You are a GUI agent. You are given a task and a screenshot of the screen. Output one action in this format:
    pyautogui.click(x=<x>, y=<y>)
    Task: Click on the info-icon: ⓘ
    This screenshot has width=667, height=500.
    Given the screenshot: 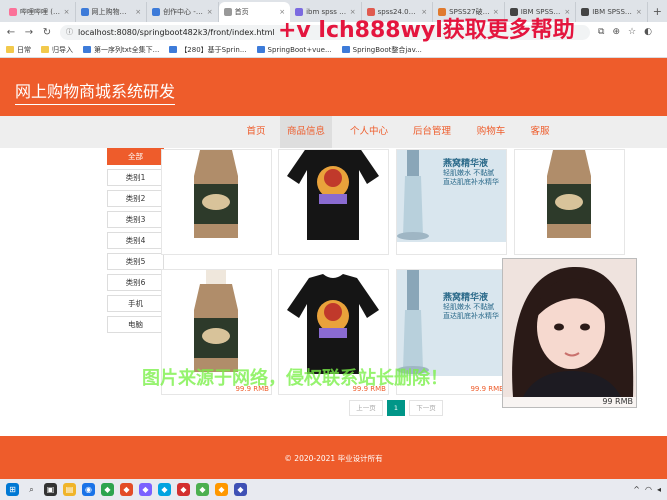 What is the action you would take?
    pyautogui.click(x=69, y=32)
    